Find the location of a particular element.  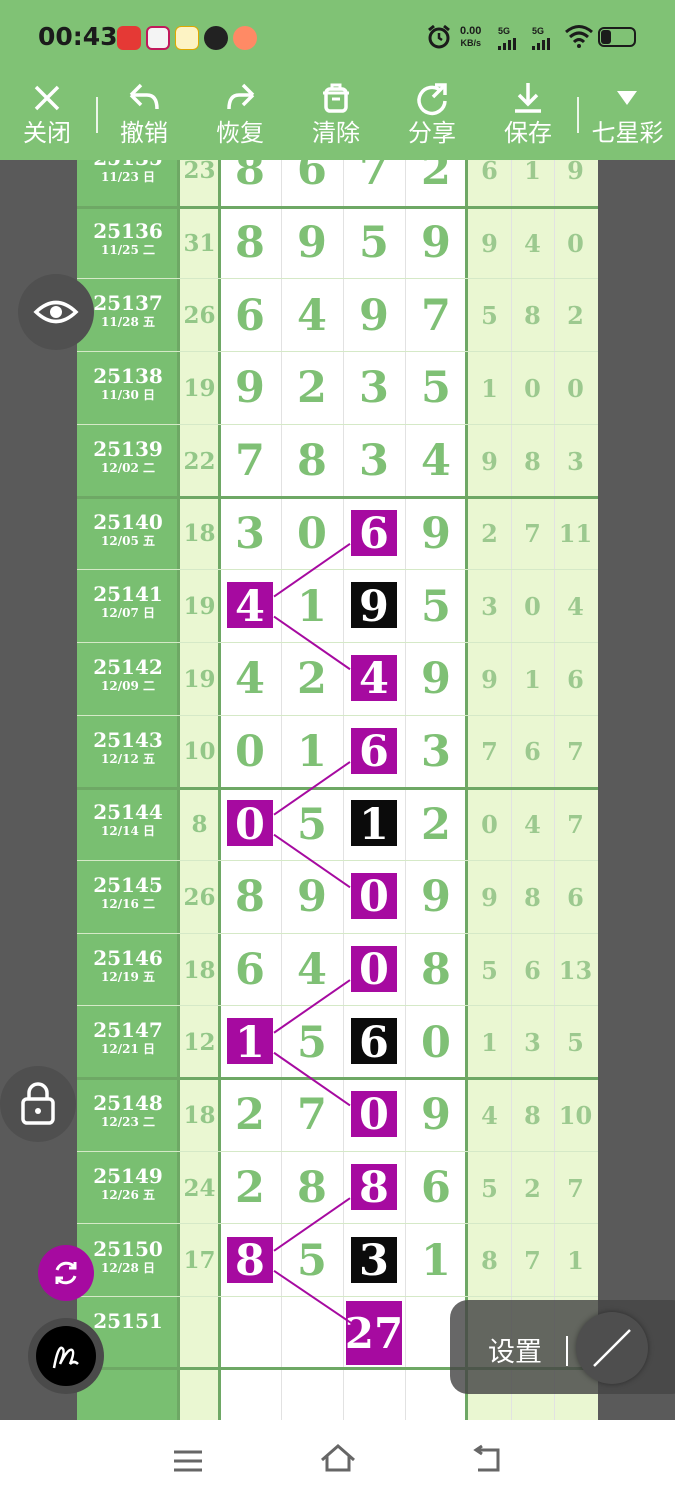

battery-icon is located at coordinates (617, 37).